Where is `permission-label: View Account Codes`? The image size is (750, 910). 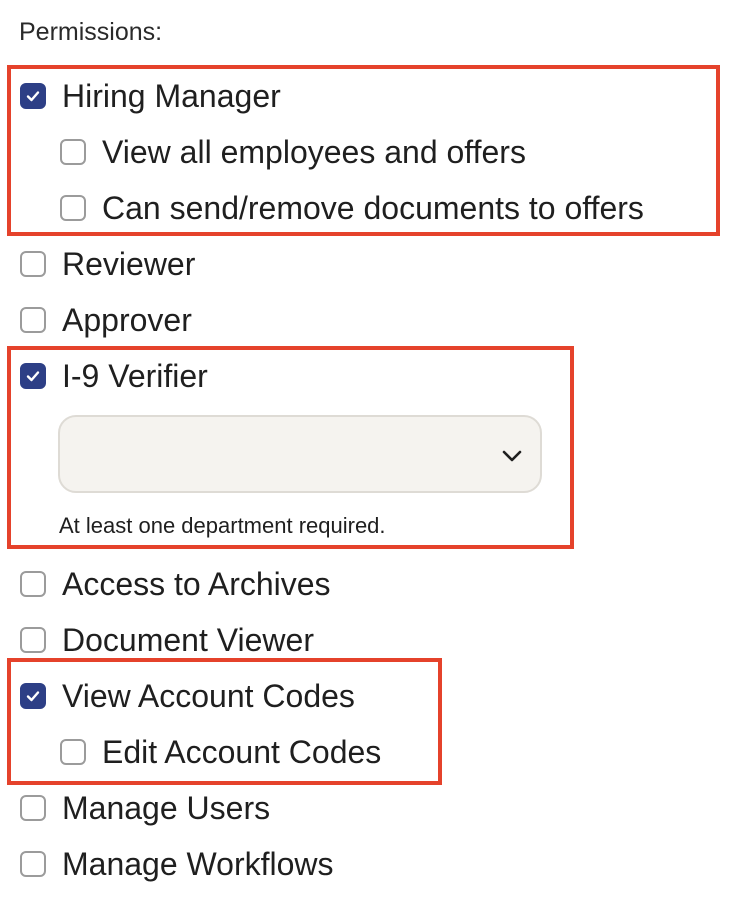
permission-label: View Account Codes is located at coordinates (208, 695).